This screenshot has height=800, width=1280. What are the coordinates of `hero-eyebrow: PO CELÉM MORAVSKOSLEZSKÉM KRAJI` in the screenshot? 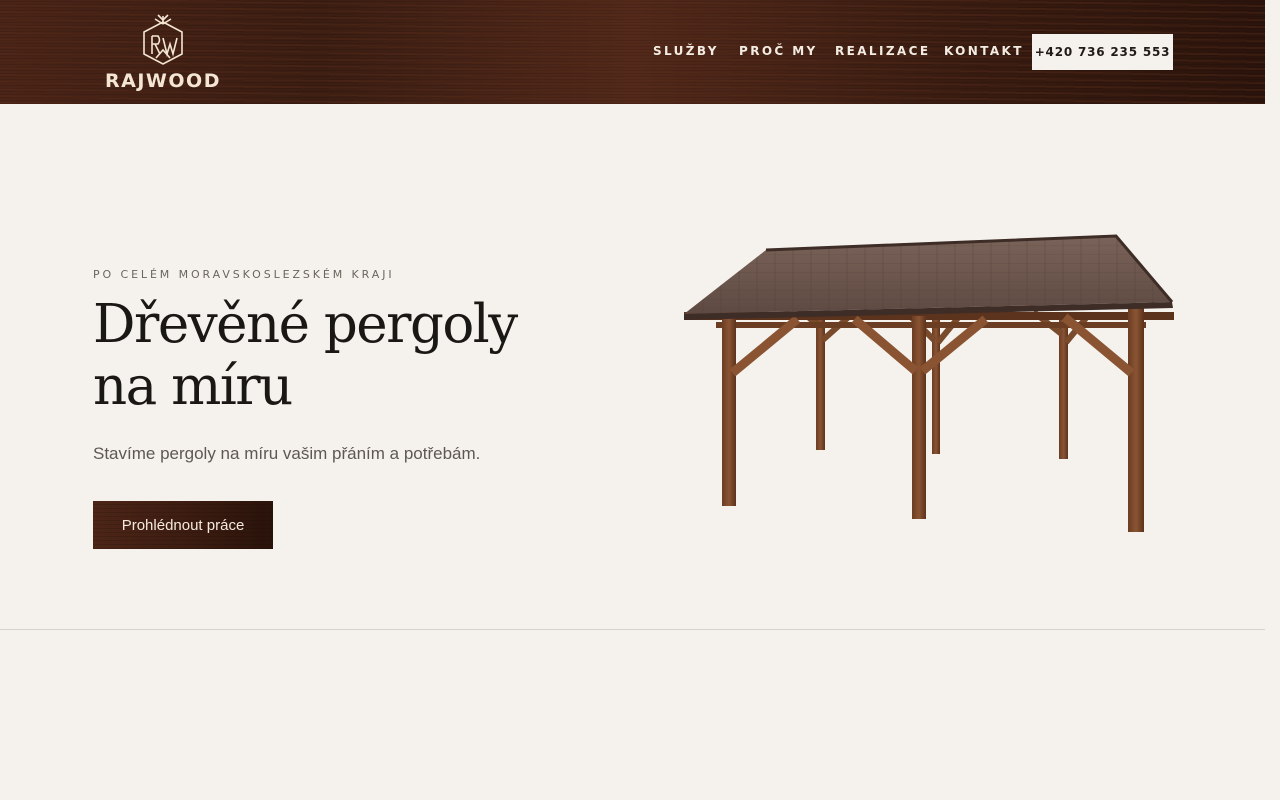 It's located at (244, 274).